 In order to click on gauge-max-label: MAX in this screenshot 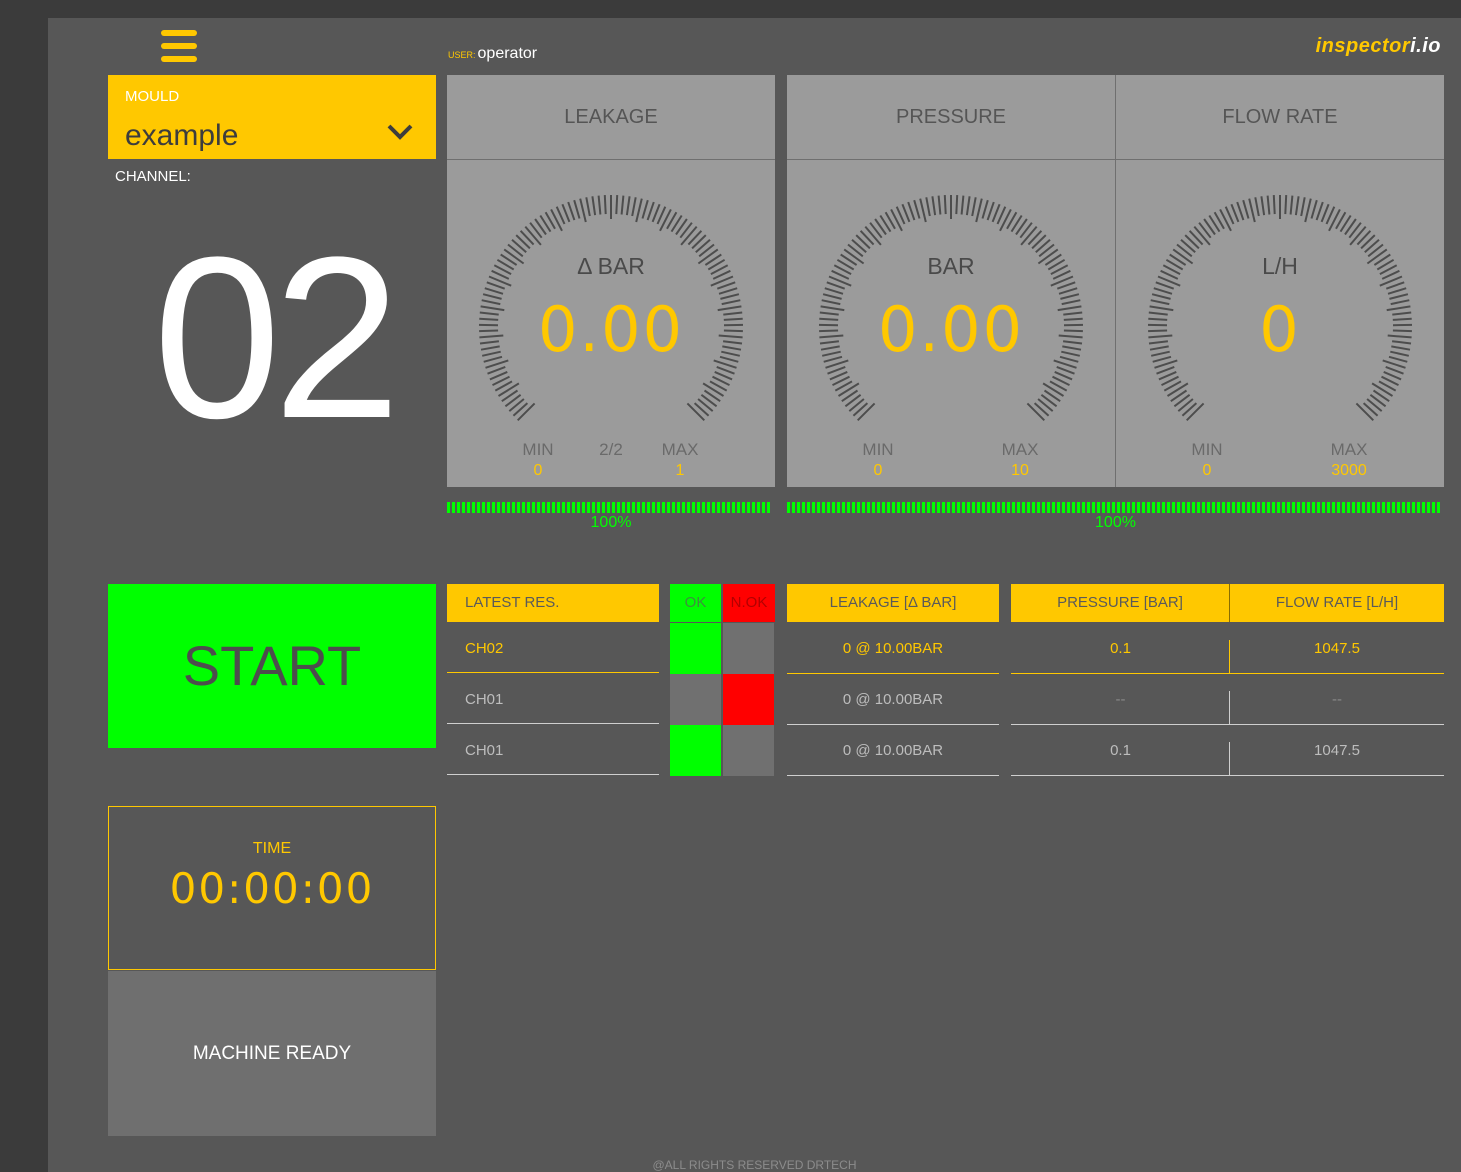, I will do `click(680, 449)`.